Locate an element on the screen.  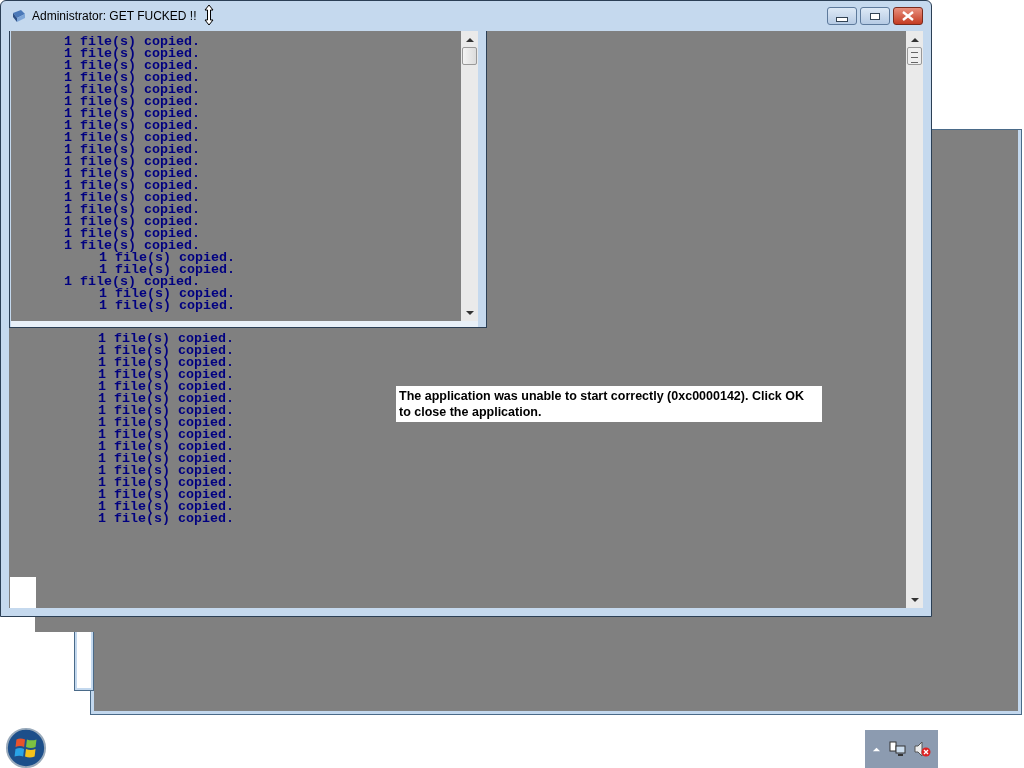
close-icon is located at coordinates (908, 16).